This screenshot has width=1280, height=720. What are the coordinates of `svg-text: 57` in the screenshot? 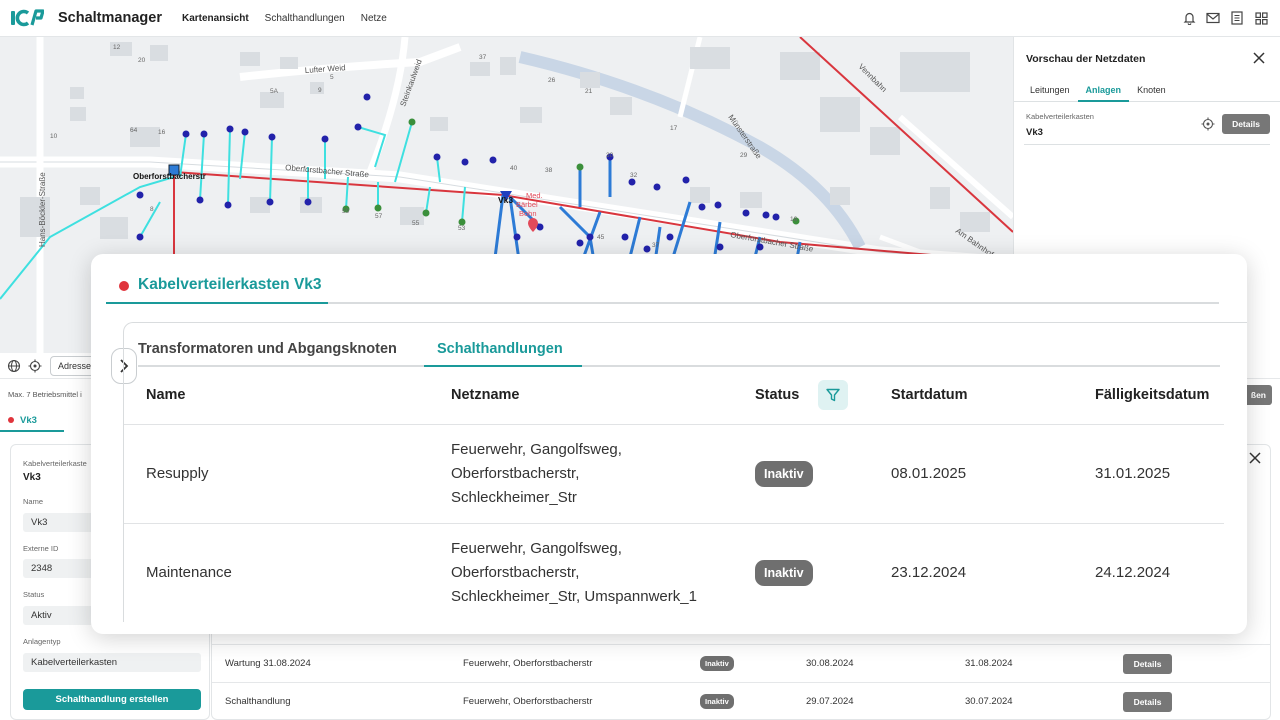 It's located at (379, 216).